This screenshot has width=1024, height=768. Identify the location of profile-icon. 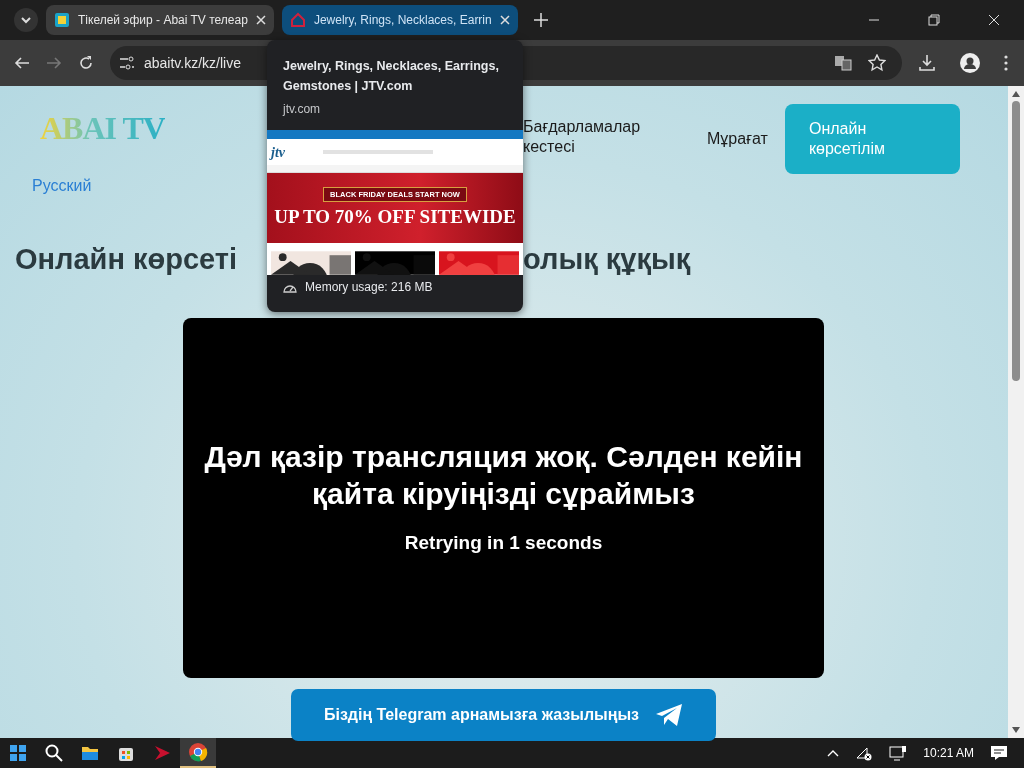
(970, 63).